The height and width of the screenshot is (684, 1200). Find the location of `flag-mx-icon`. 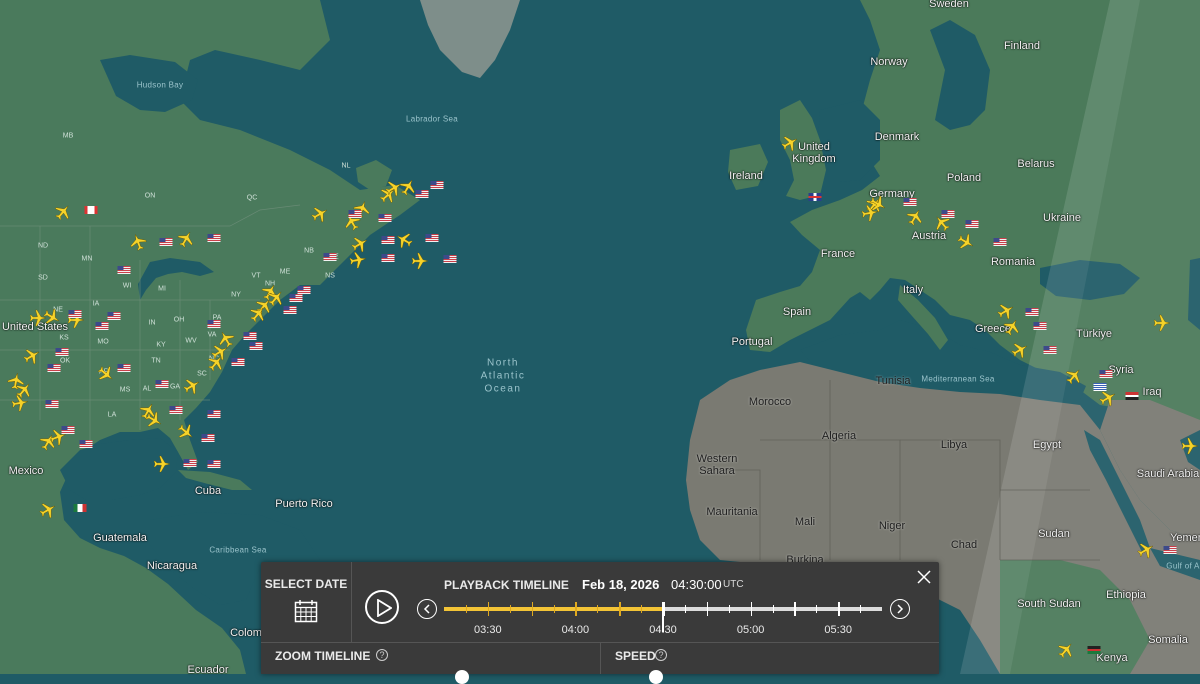

flag-mx-icon is located at coordinates (80, 508).